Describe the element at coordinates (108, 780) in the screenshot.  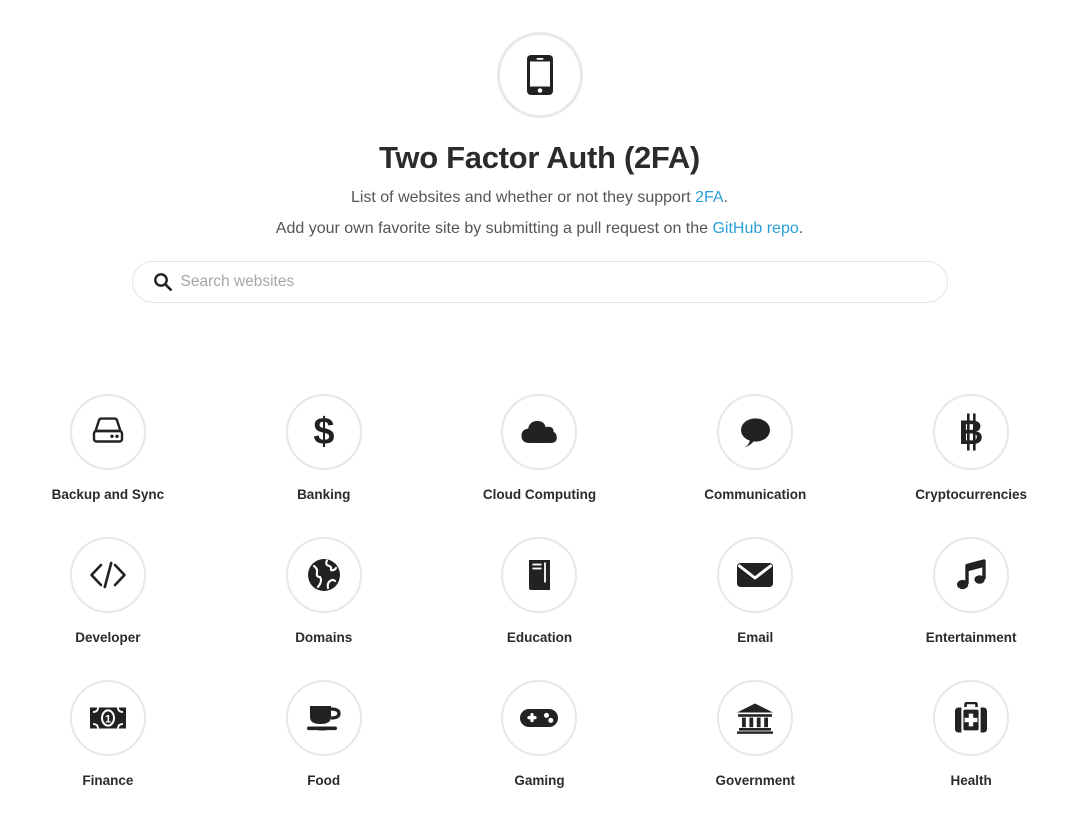
I see `category-label: Finance` at that location.